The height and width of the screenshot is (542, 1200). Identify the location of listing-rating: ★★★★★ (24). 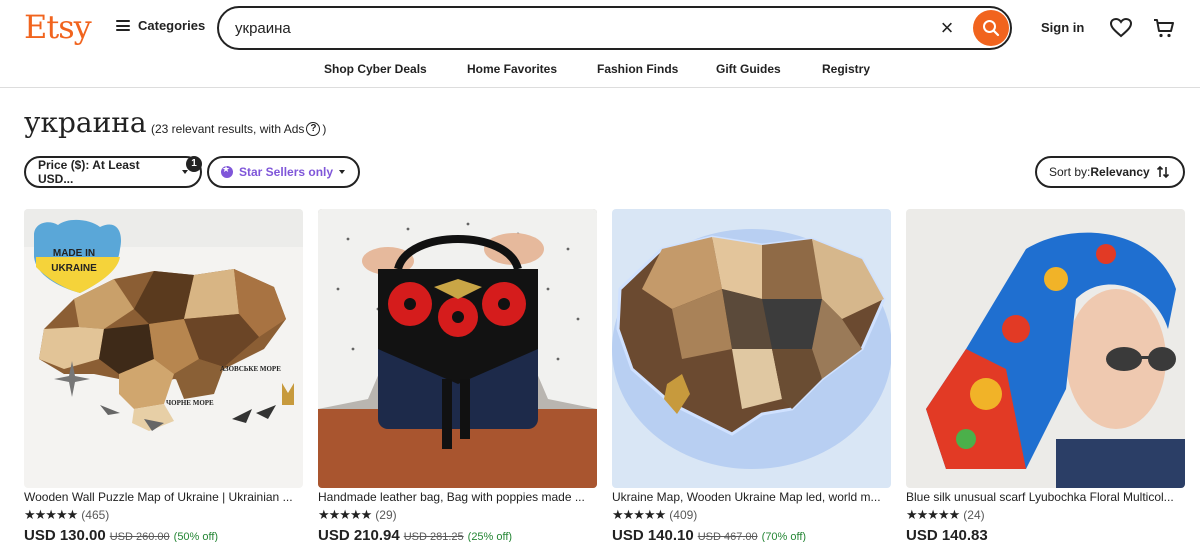
(945, 515).